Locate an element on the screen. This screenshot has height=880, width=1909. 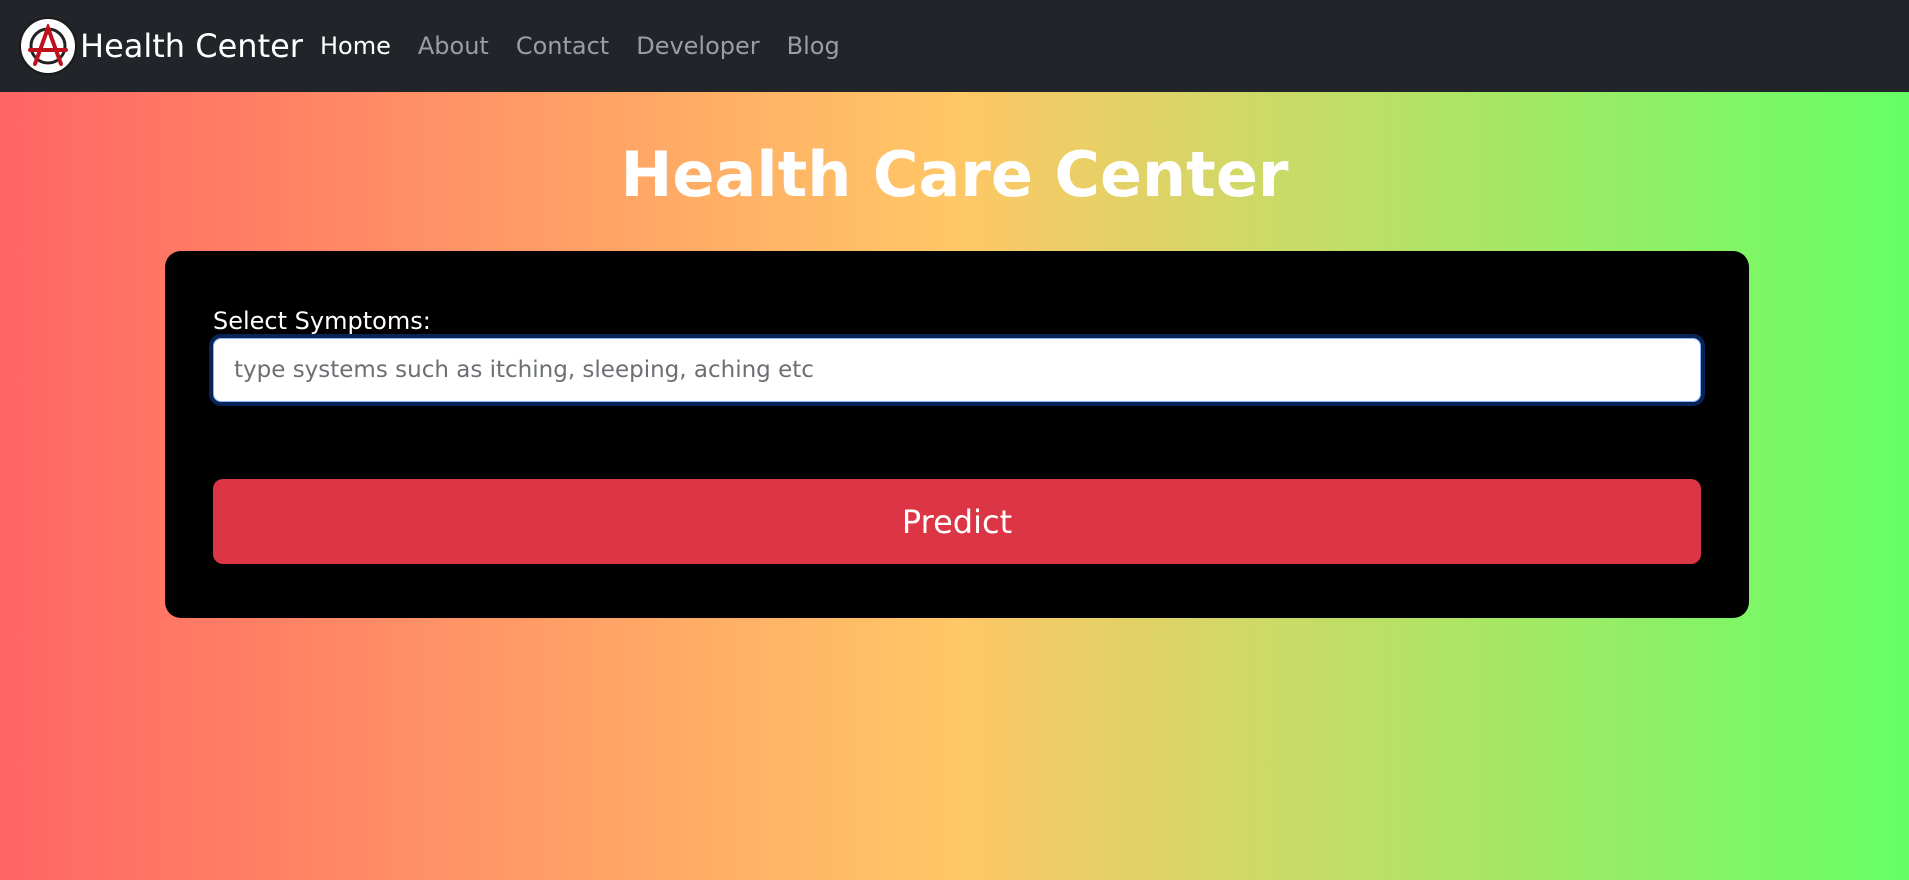
nav-link-home: Home is located at coordinates (355, 46).